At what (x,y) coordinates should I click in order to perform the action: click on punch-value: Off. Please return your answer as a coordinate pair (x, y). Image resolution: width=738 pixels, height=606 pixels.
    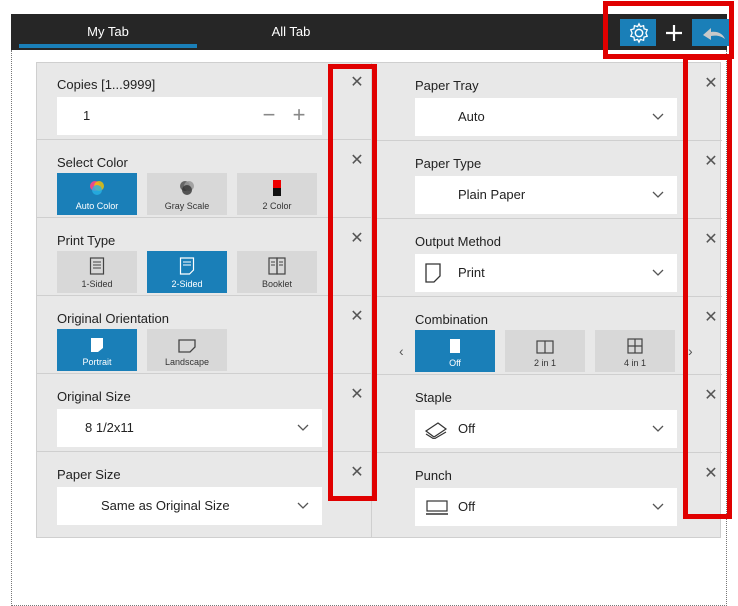
    Looking at the image, I should click on (467, 506).